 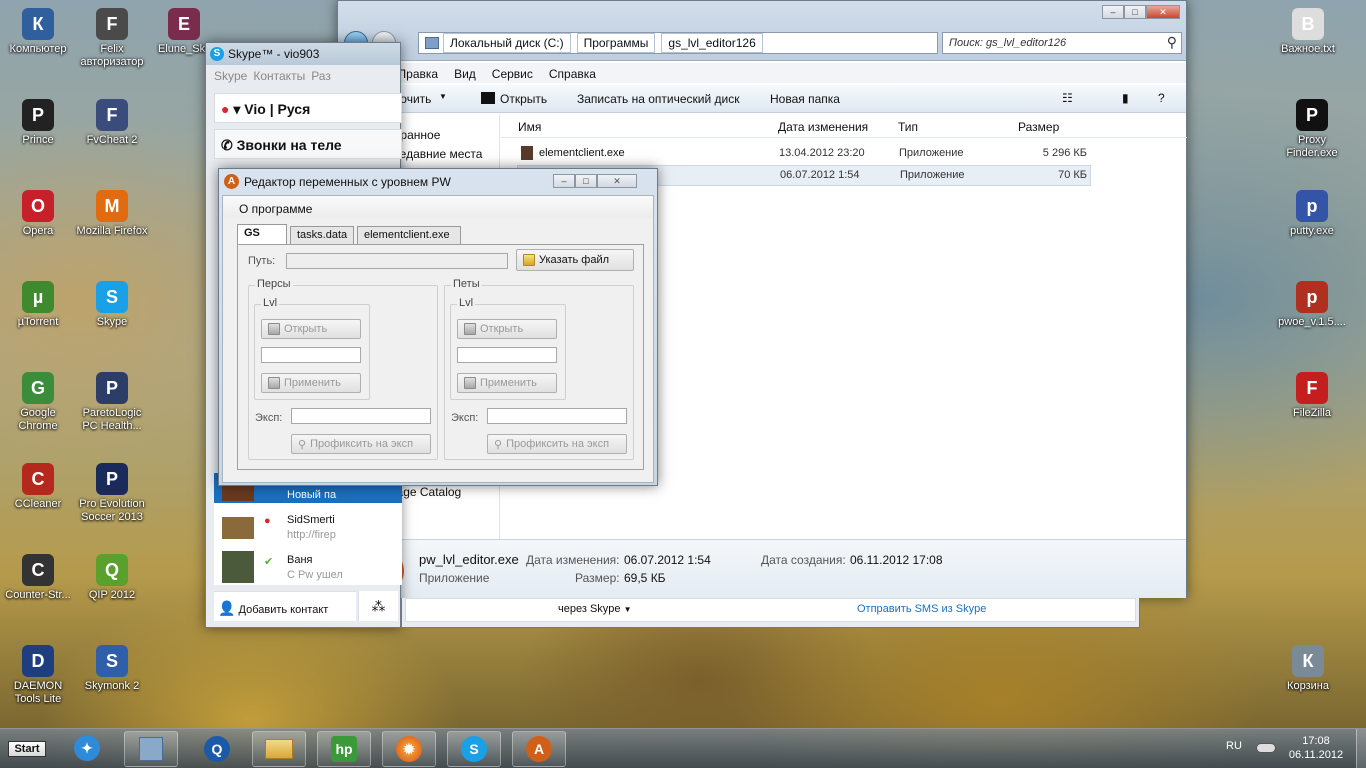 I want to click on skype-profile: ● ▾ Vio | Руся, so click(x=308, y=108).